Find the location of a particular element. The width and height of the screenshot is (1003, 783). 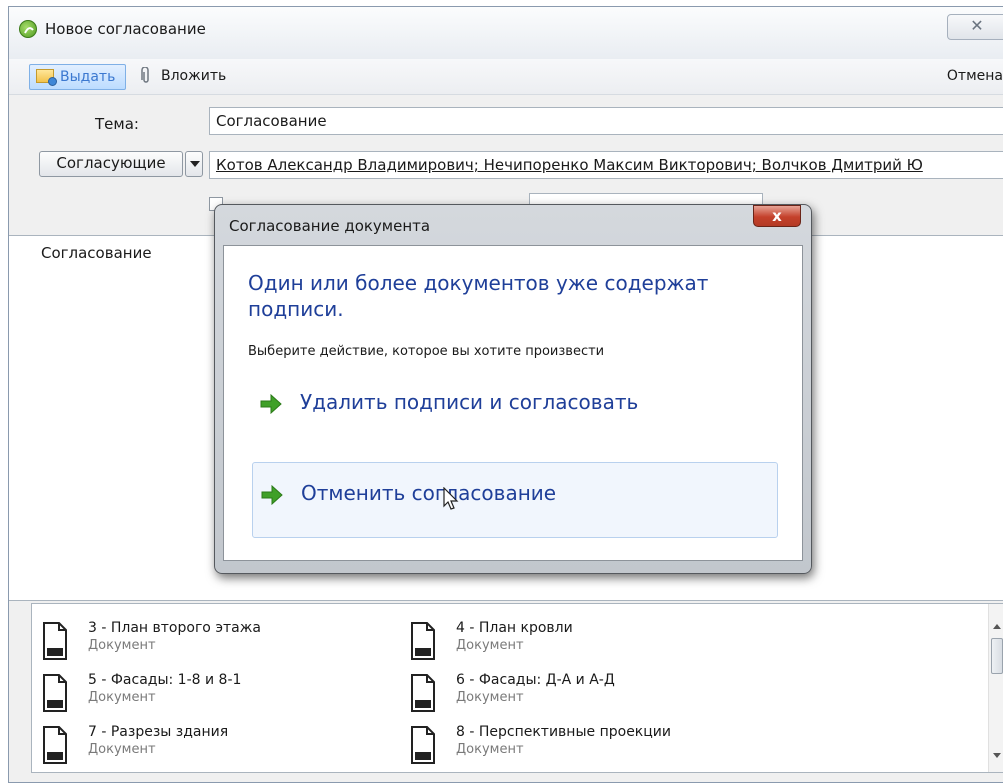

scroll-down-arrow-icon is located at coordinates (997, 755).